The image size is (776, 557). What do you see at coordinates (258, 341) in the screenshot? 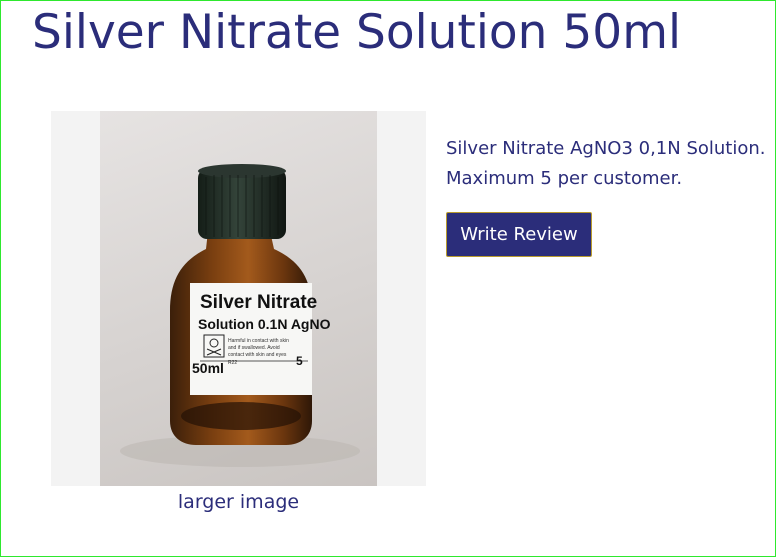
I see `bottle-label-warning-1: Harmful in contact with skin` at bounding box center [258, 341].